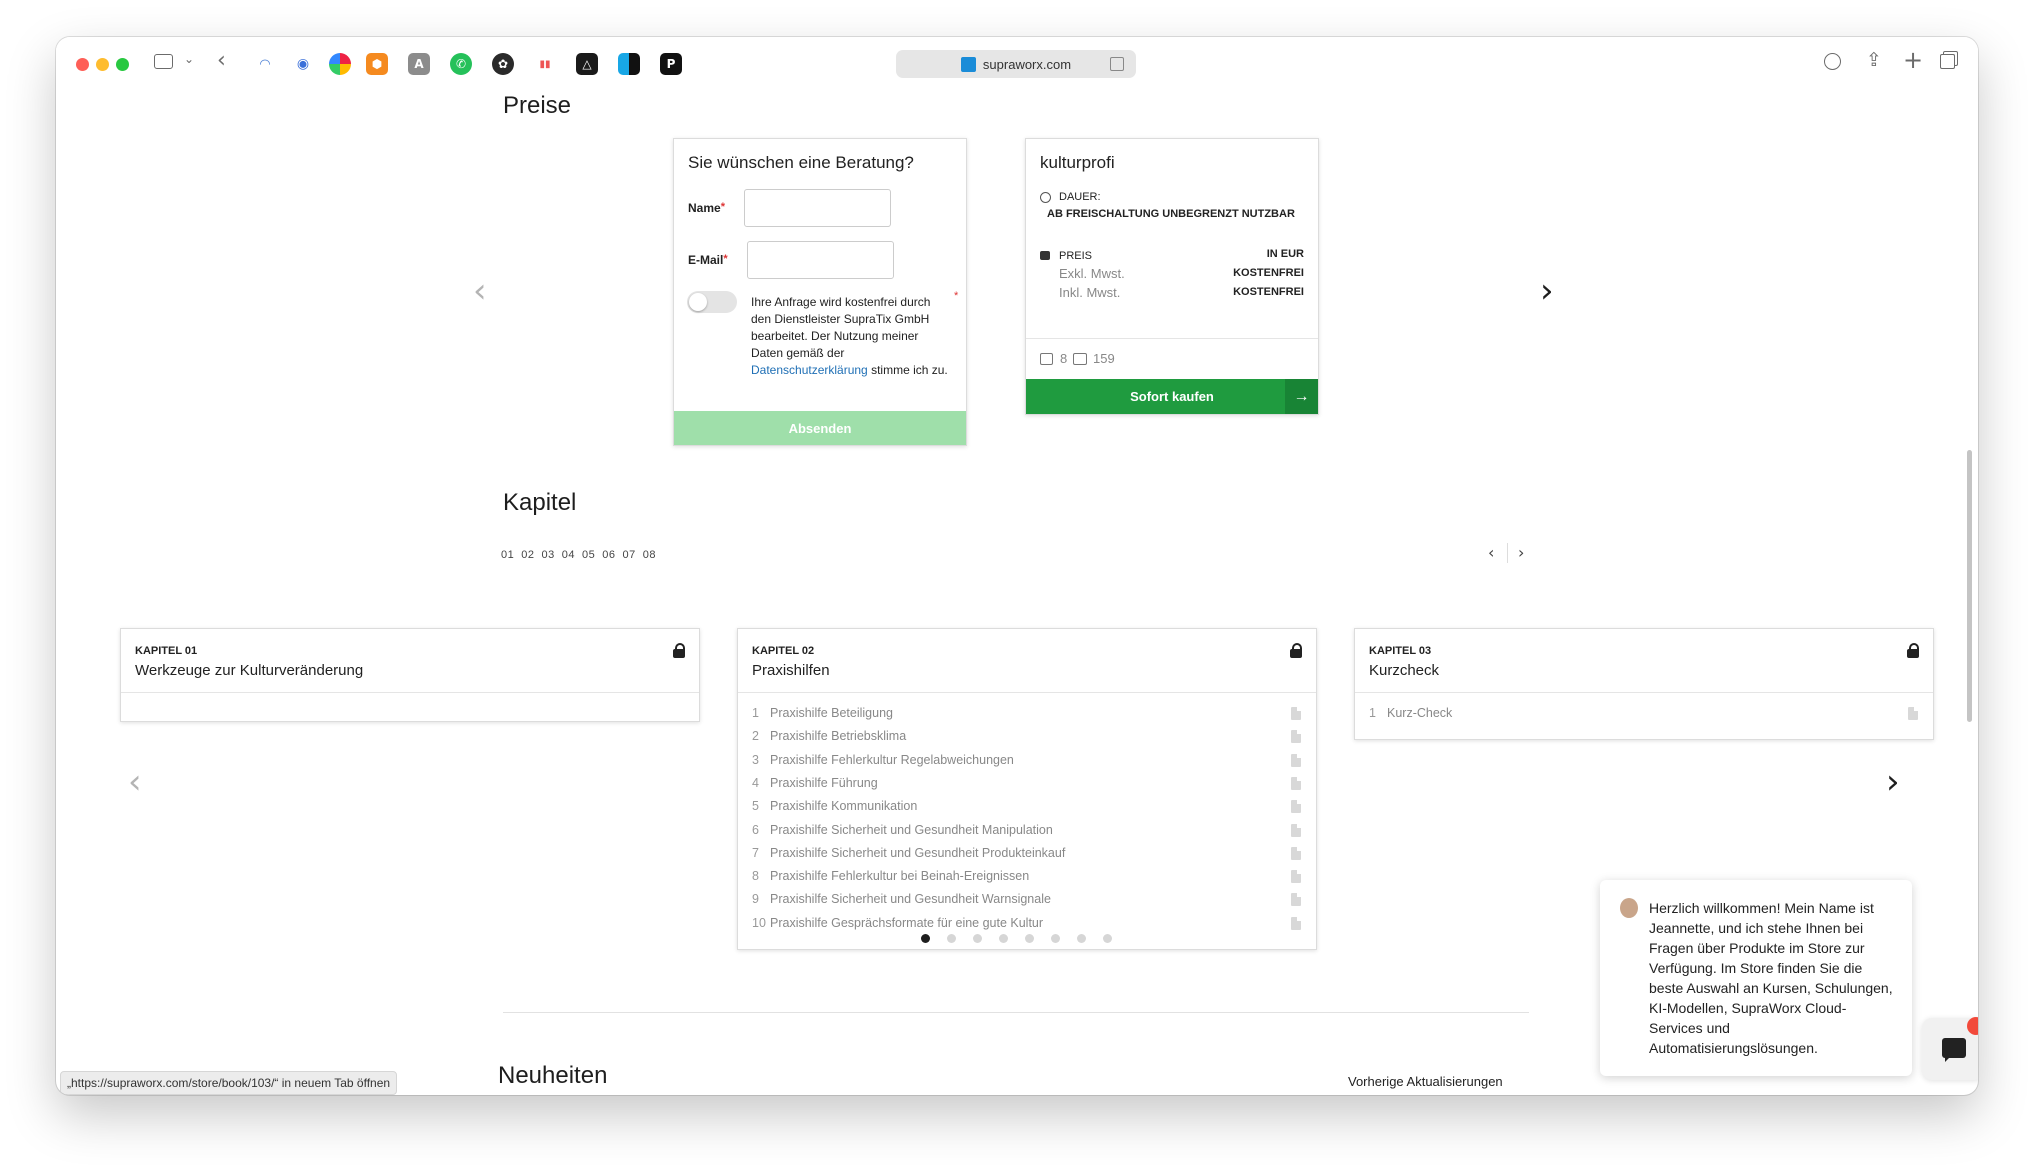 This screenshot has height=1167, width=2032. Describe the element at coordinates (1947, 61) in the screenshot. I see `tab-overview-icon` at that location.